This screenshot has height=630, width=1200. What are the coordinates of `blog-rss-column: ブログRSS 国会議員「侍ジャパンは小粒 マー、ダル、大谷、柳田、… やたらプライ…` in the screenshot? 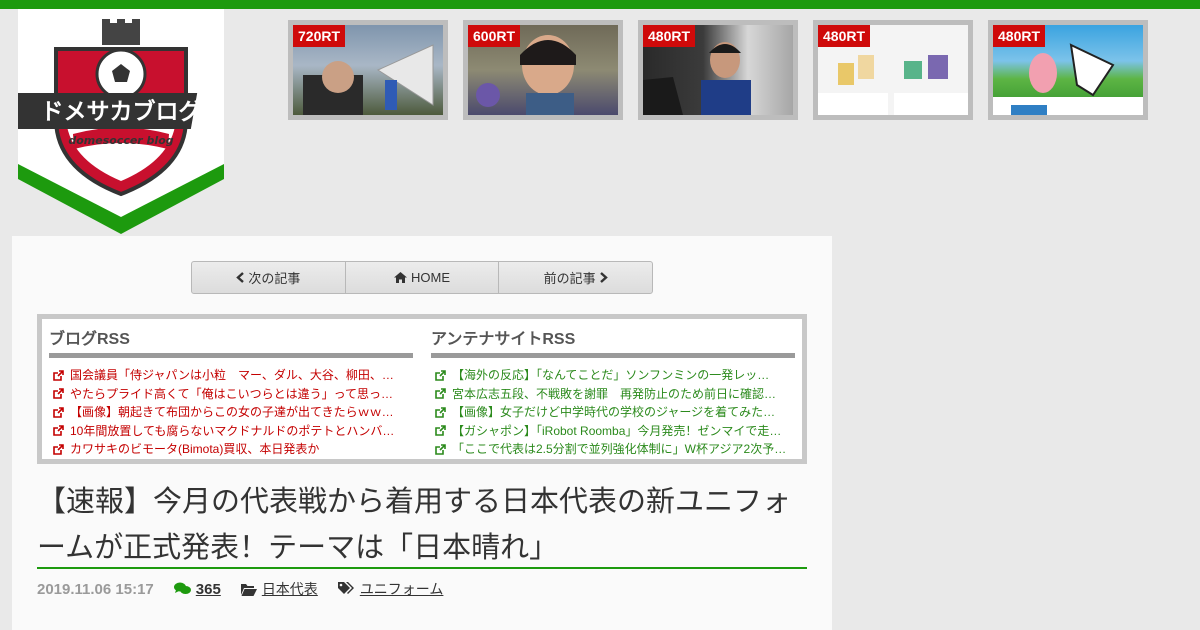 It's located at (231, 394).